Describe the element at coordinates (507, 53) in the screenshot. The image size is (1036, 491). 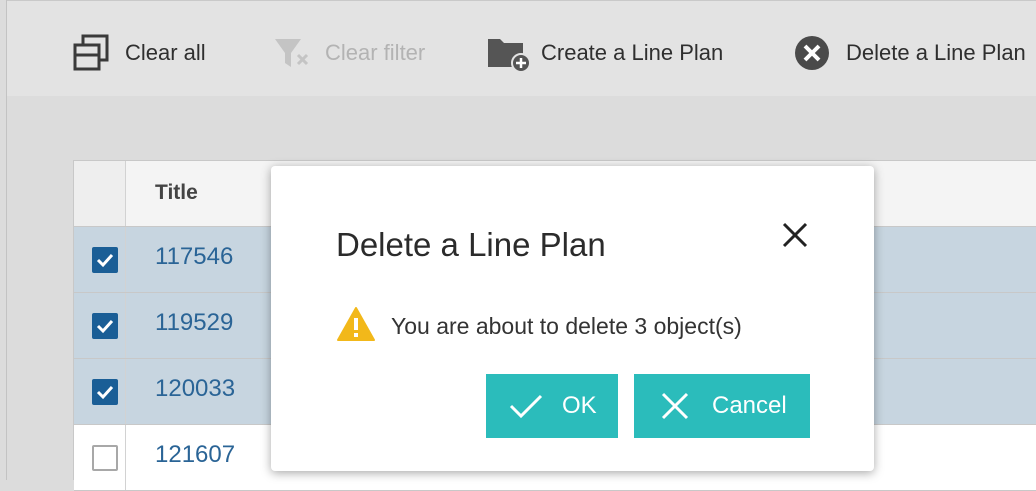
I see `folder-add-icon` at that location.